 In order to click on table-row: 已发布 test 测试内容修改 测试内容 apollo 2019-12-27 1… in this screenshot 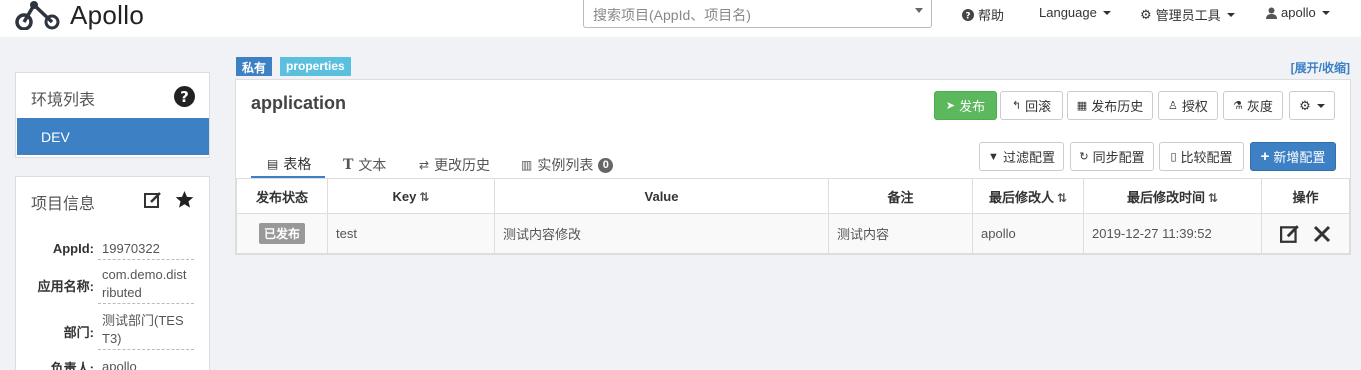, I will do `click(793, 233)`.